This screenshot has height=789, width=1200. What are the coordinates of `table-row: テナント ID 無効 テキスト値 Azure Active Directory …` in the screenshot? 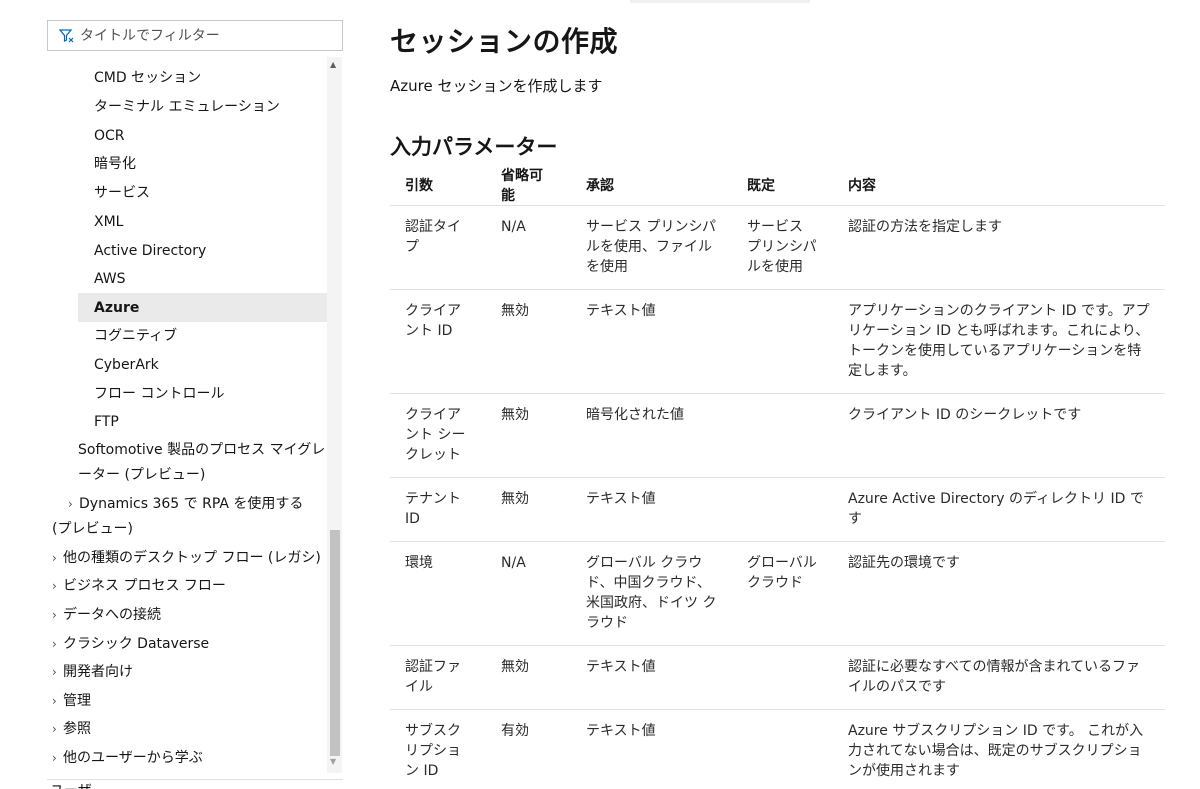 It's located at (777, 509).